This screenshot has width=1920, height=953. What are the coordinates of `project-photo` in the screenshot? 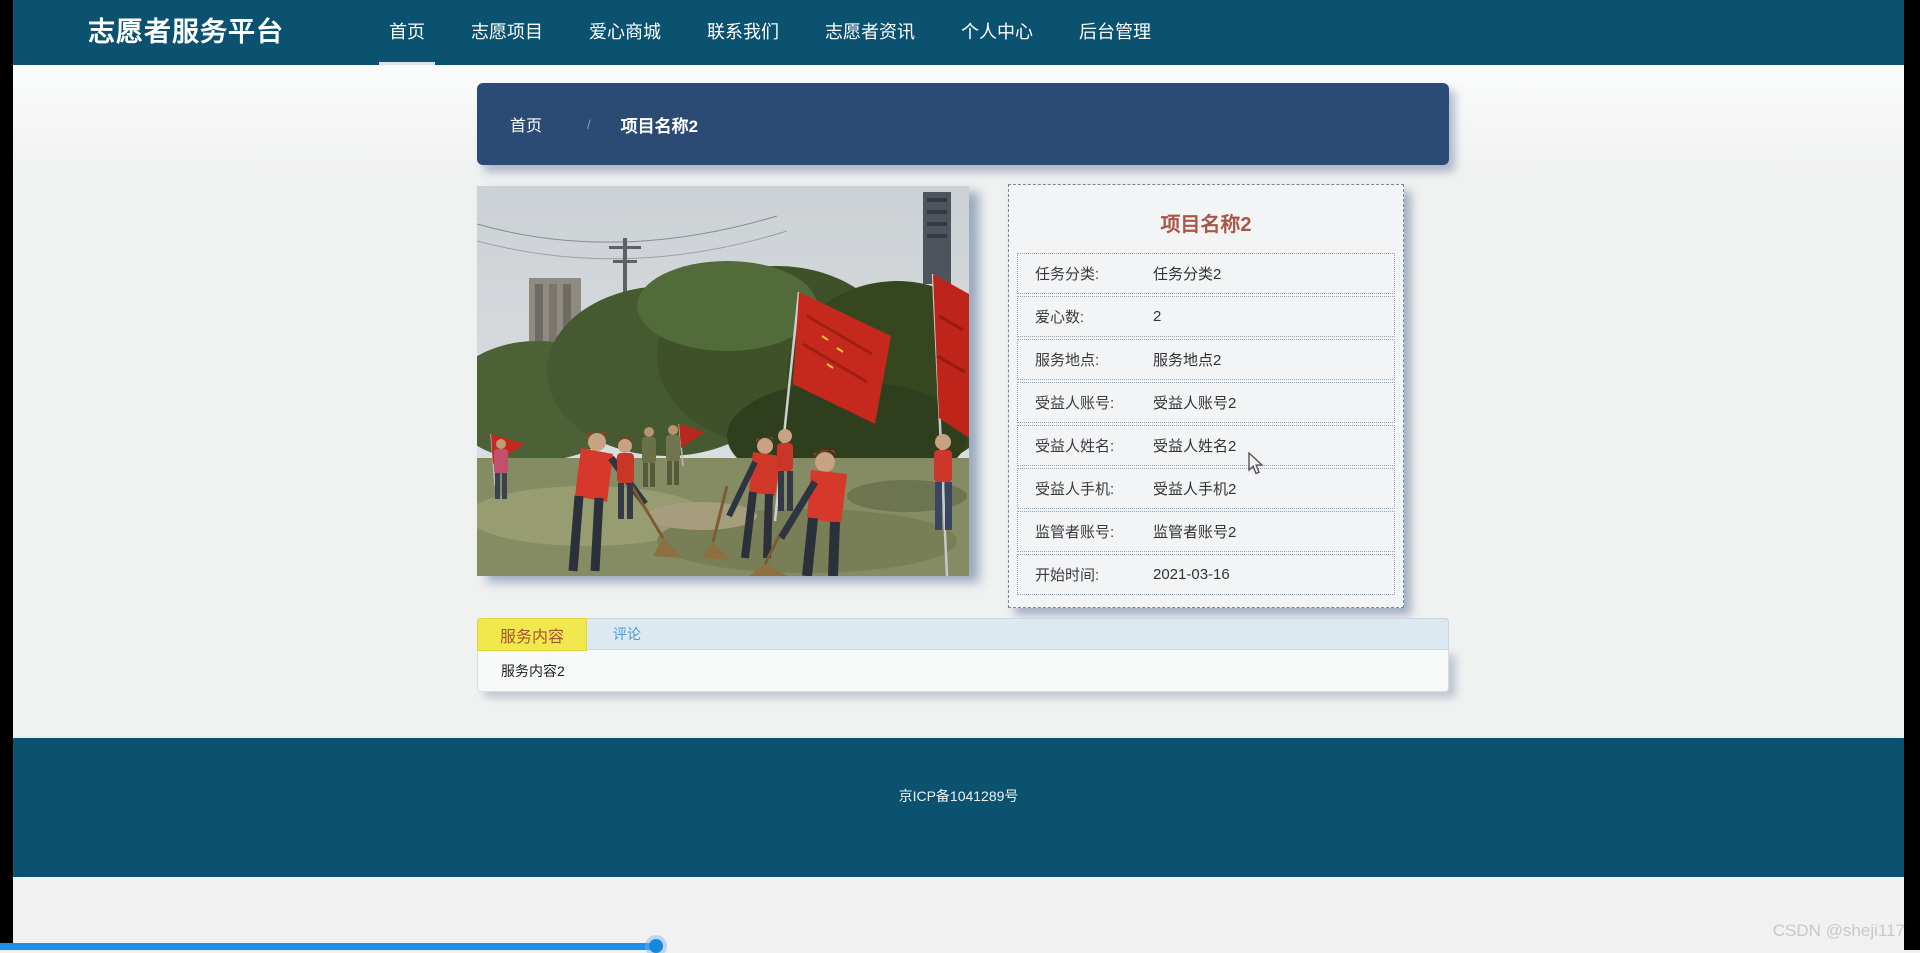 It's located at (723, 381).